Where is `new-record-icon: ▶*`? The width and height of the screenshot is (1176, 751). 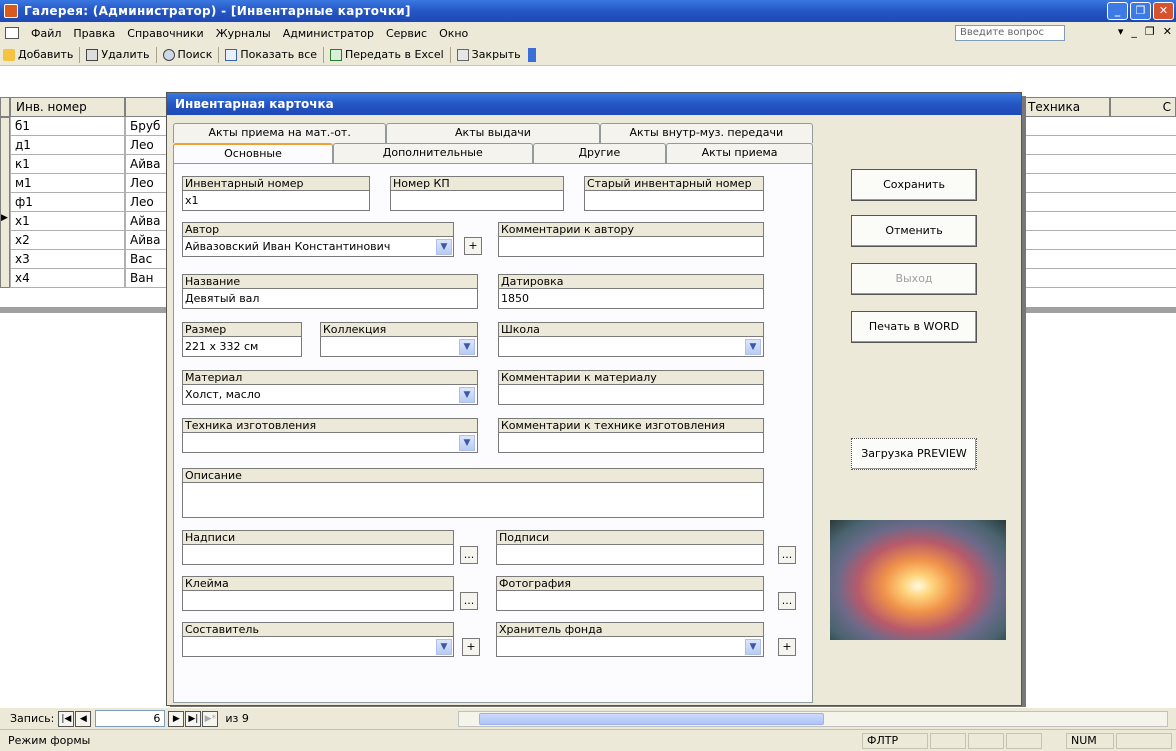
new-record-icon: ▶* is located at coordinates (210, 718).